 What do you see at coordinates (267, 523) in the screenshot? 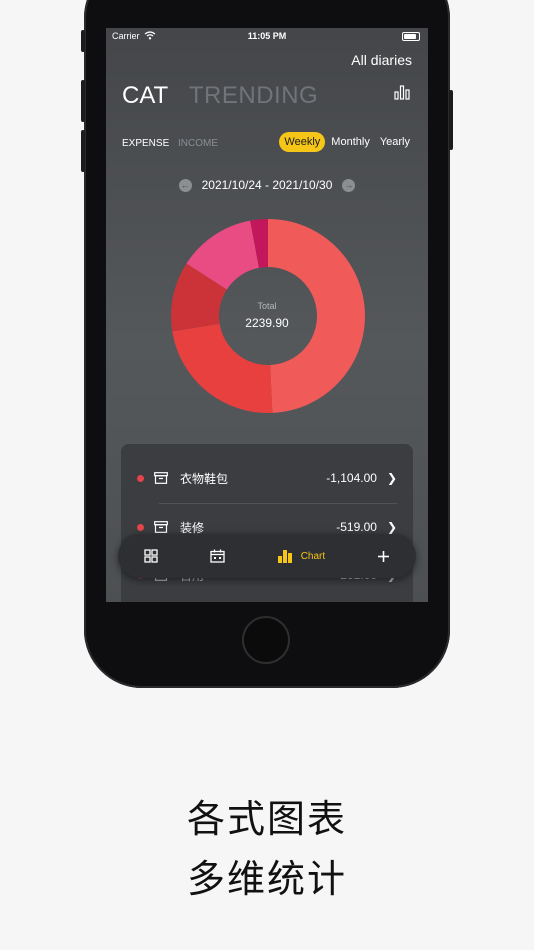
I see `category-list: 衣物鞋包 -1,104.00 ❯ 装修 -519.00 ❯ 日用 -261` at bounding box center [267, 523].